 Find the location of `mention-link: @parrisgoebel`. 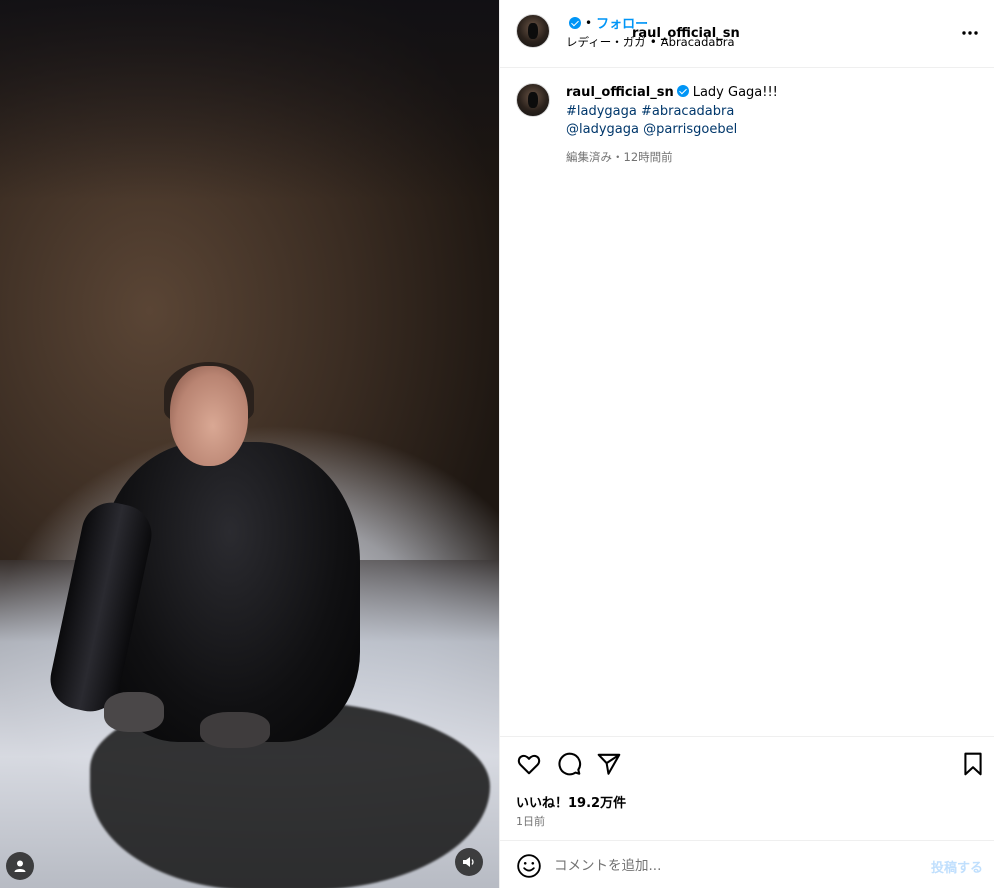

mention-link: @parrisgoebel is located at coordinates (690, 129).